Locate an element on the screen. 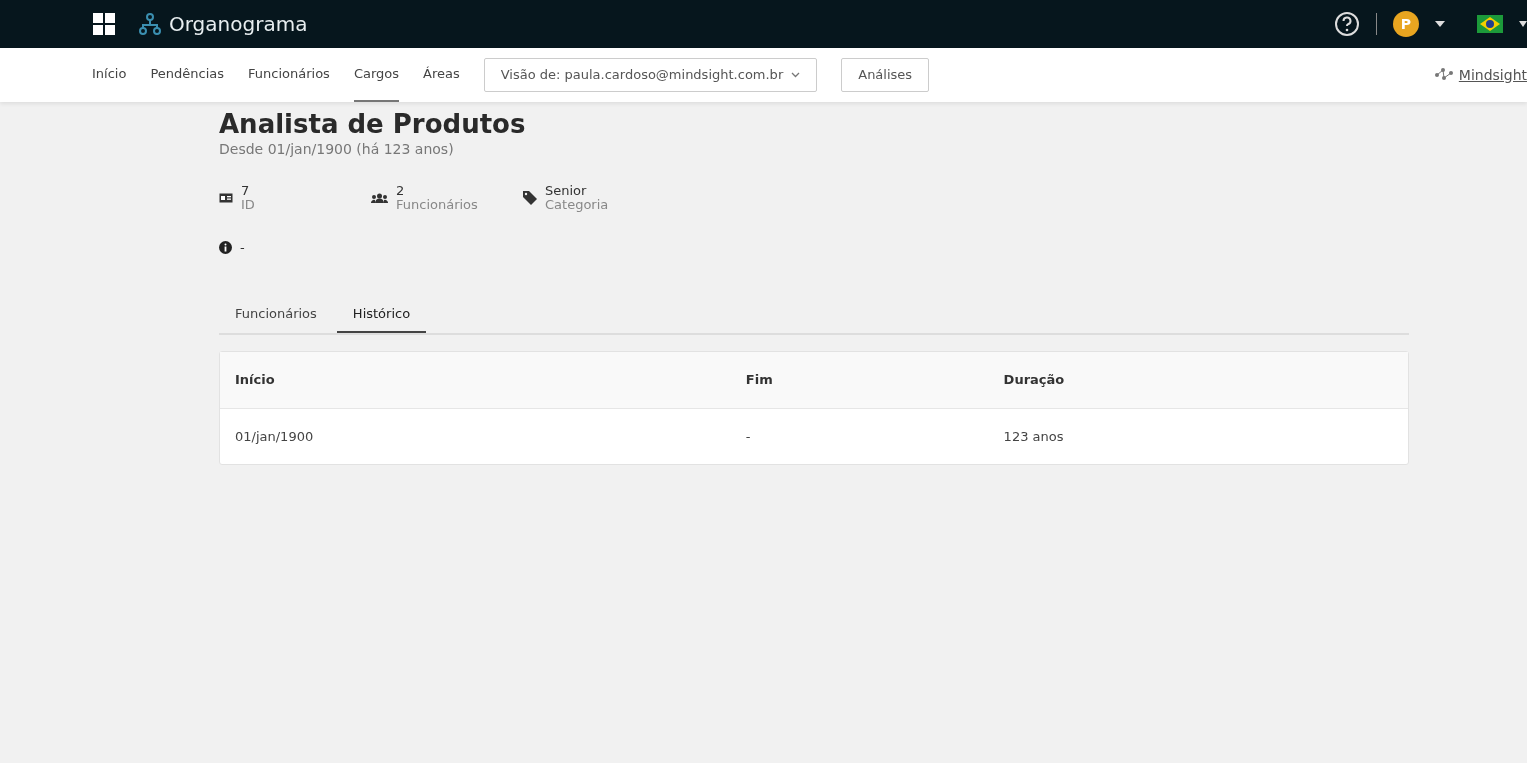 This screenshot has height=763, width=1527. app-title: Organograma is located at coordinates (238, 24).